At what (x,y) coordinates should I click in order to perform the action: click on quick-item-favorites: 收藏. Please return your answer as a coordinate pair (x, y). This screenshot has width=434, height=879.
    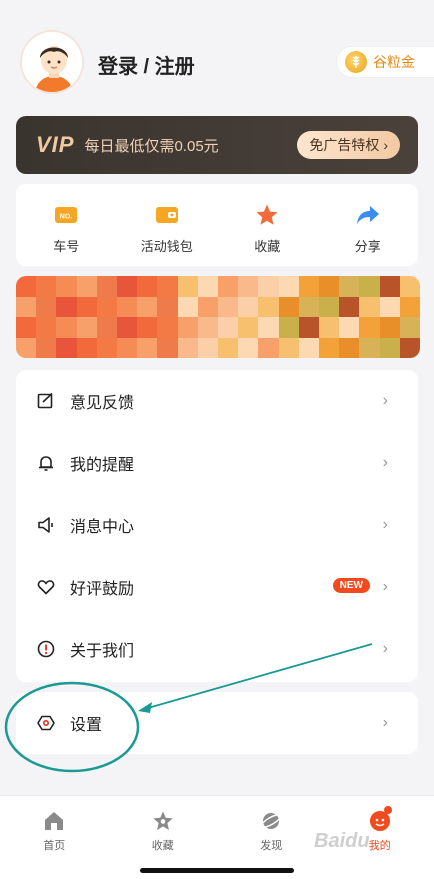
    Looking at the image, I should click on (267, 225).